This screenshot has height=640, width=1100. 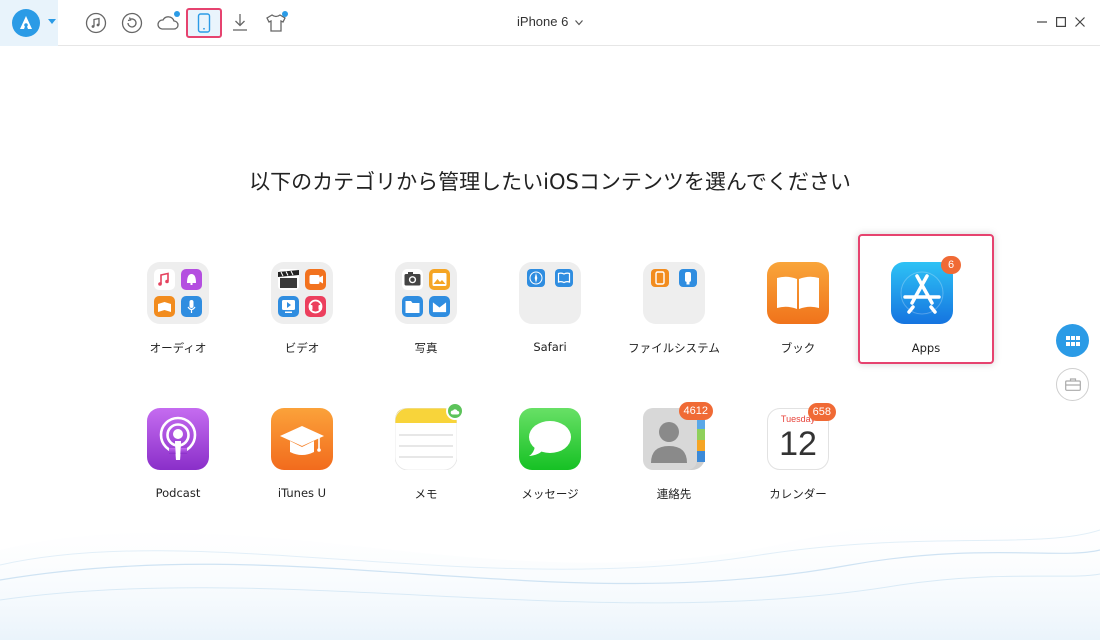 What do you see at coordinates (276, 23) in the screenshot?
I see `tshirt-icon` at bounding box center [276, 23].